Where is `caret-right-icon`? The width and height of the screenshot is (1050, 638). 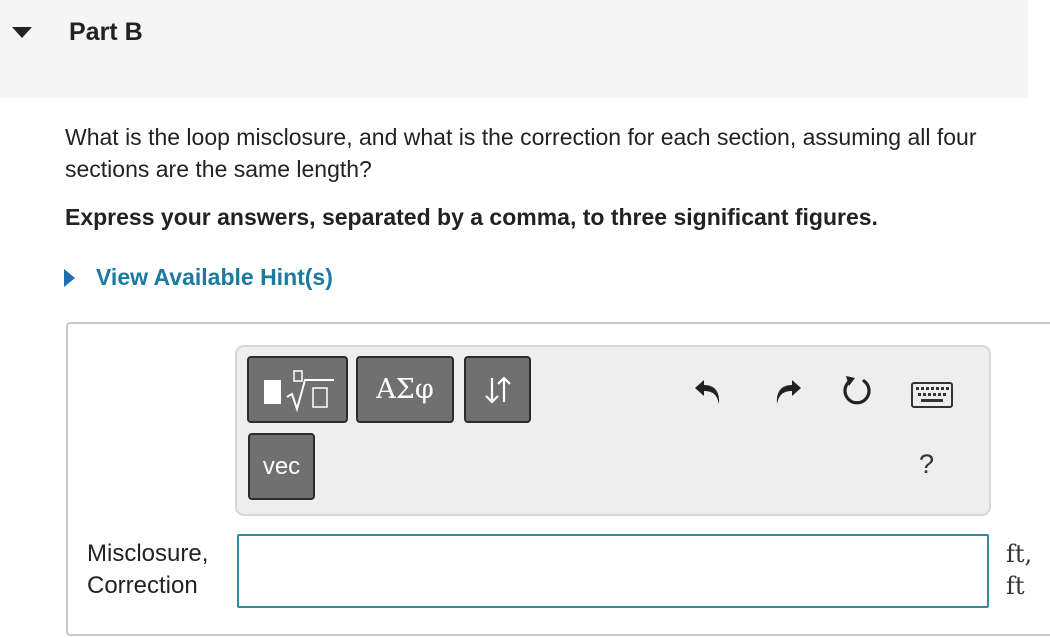
caret-right-icon is located at coordinates (69, 277).